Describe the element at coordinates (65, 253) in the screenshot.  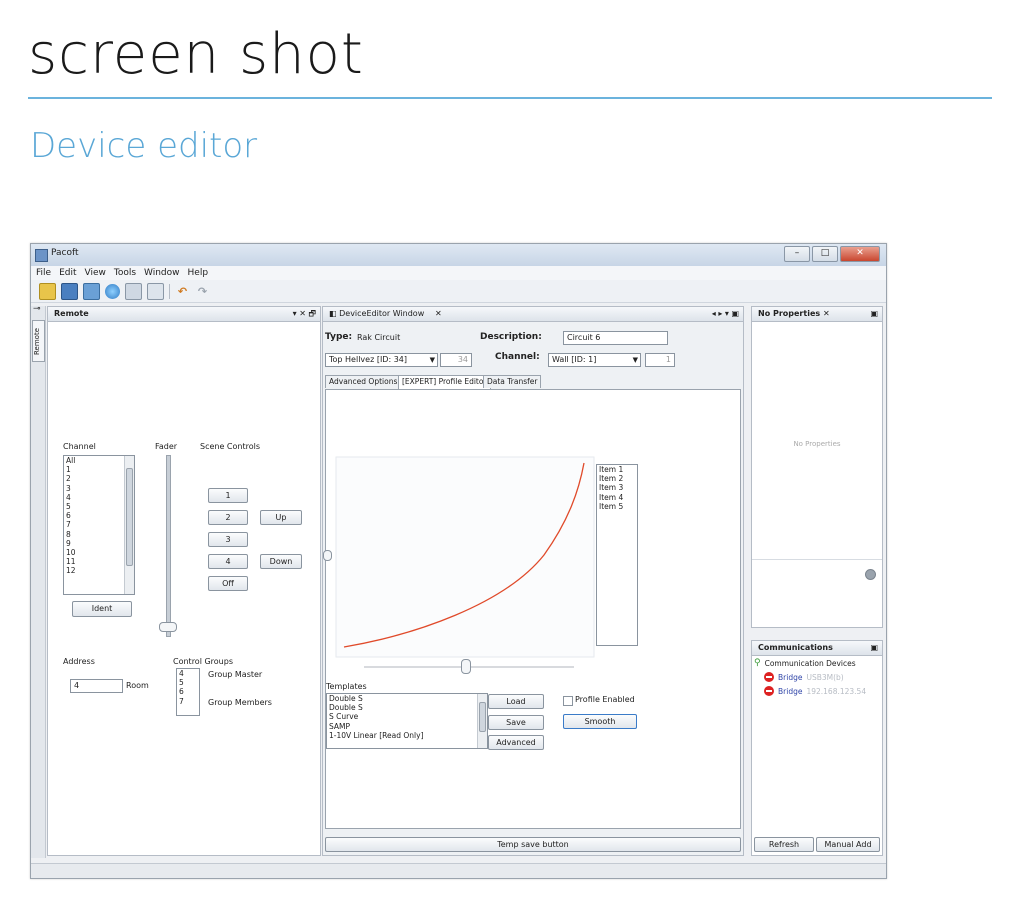
I see `window-title: Pacoft` at that location.